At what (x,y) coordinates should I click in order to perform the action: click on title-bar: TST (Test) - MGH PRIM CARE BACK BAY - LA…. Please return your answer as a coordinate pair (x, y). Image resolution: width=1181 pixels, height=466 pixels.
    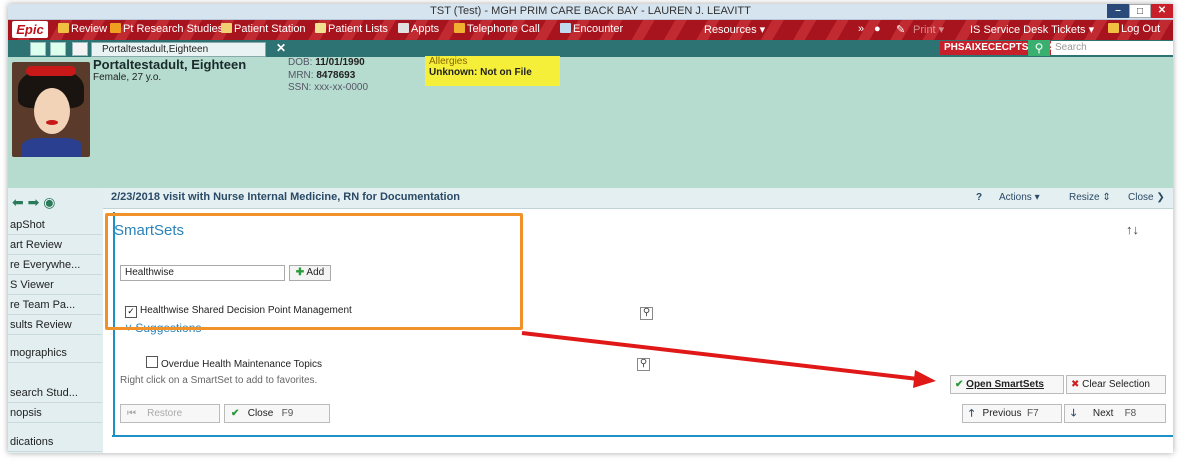
    Looking at the image, I should click on (590, 12).